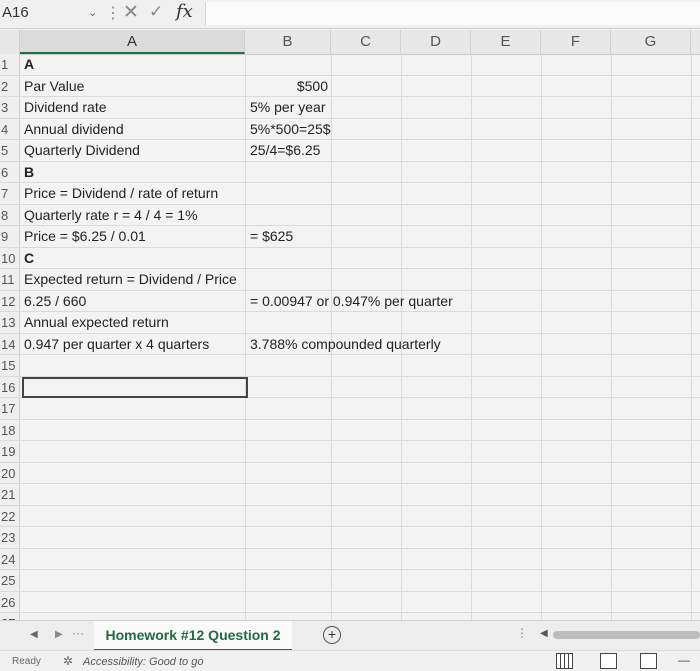 The width and height of the screenshot is (700, 671). I want to click on row-header: 23, so click(10, 537).